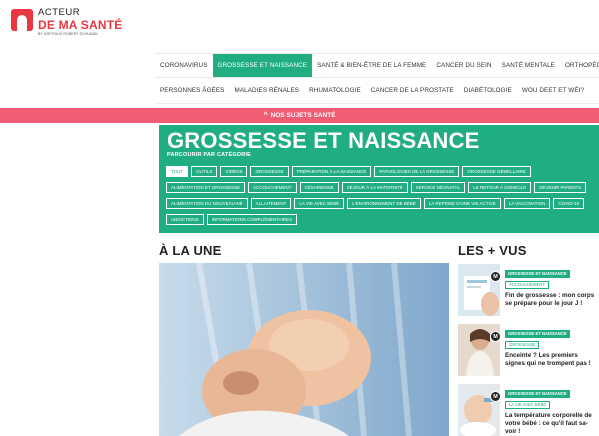 Image resolution: width=599 pixels, height=436 pixels. I want to click on filter-chip: ADDICTIONS, so click(185, 219).